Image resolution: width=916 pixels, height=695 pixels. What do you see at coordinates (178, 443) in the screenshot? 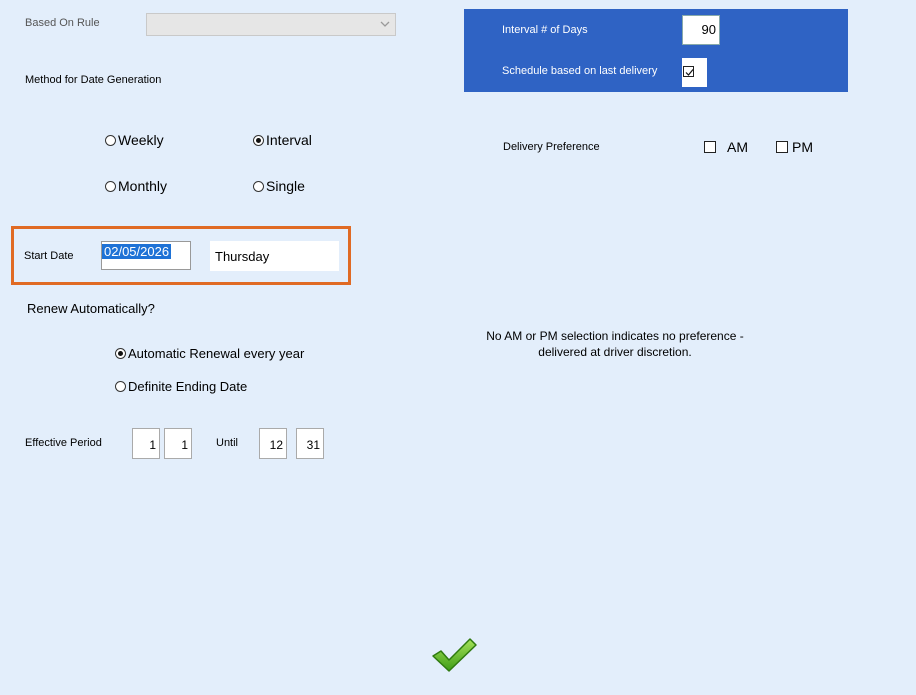
I see `effective-from-day-input: 1` at bounding box center [178, 443].